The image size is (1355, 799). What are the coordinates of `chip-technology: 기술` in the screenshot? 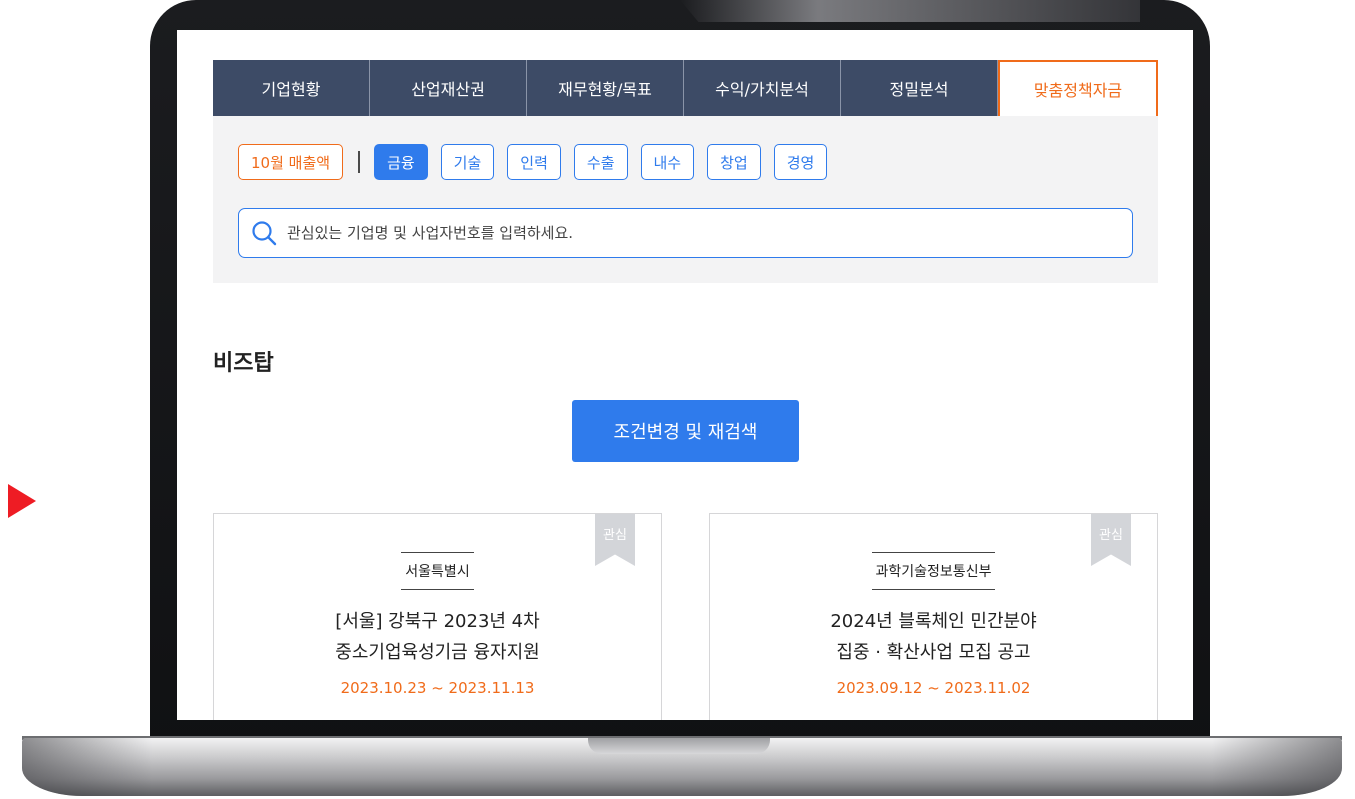 It's located at (467, 162).